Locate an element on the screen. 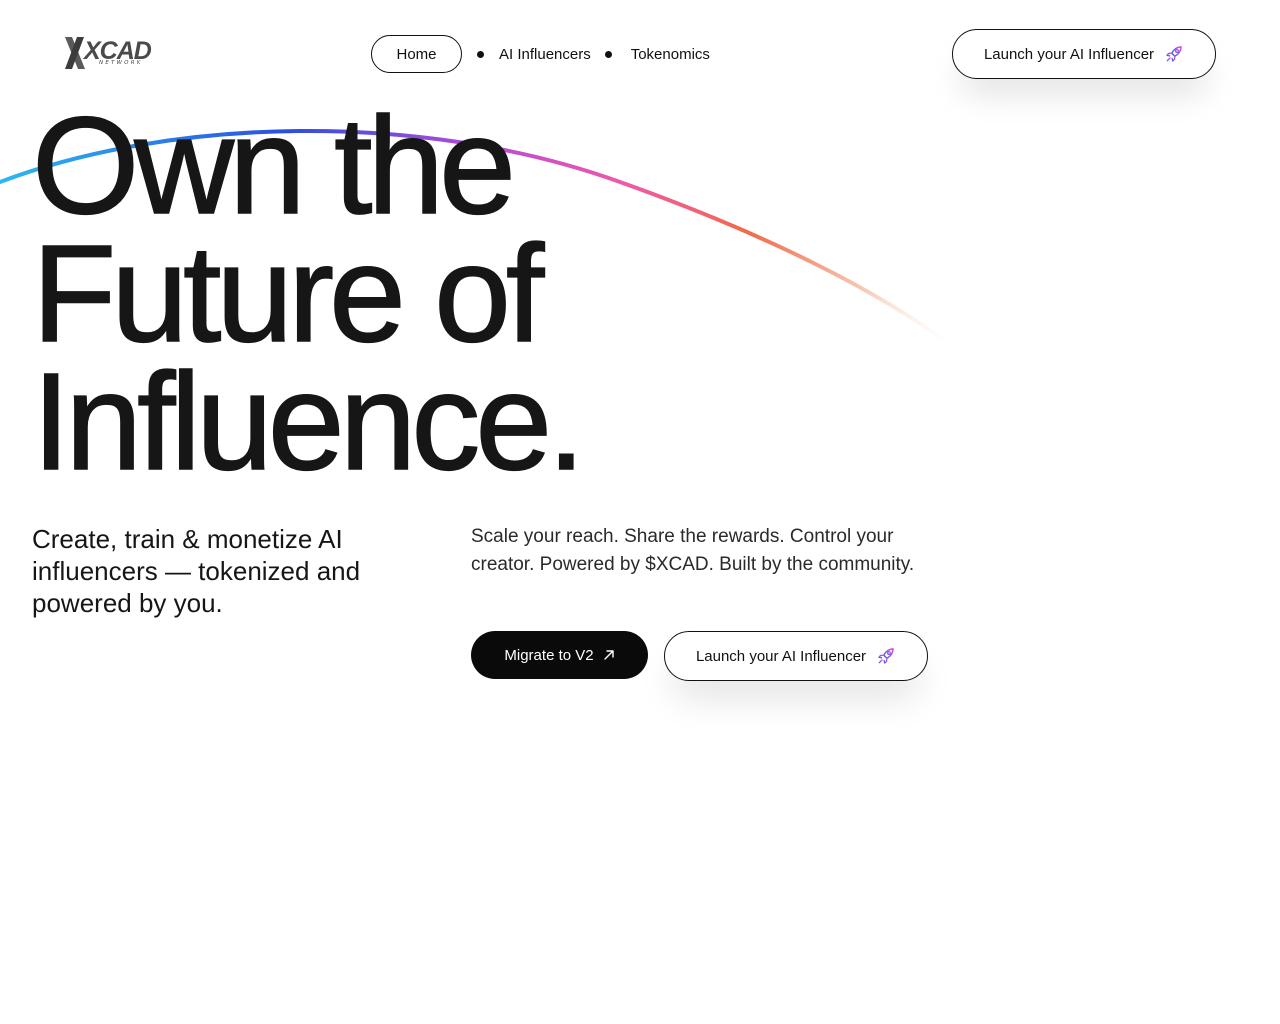 The image size is (1280, 1024). arrow-up-right-icon is located at coordinates (608, 655).